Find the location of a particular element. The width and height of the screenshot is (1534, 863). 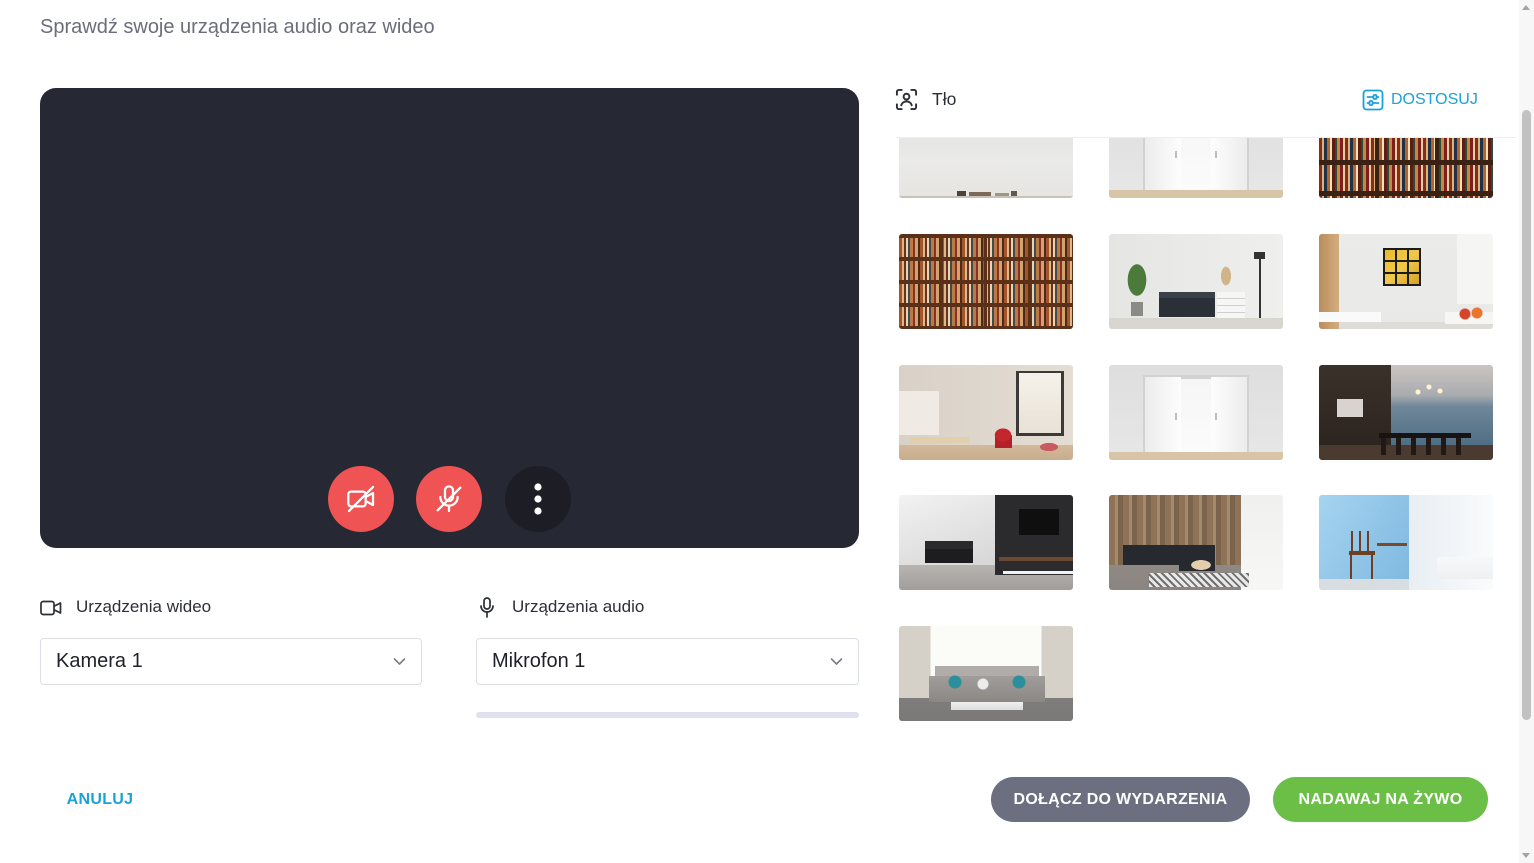

audio-level-meter is located at coordinates (667, 715).